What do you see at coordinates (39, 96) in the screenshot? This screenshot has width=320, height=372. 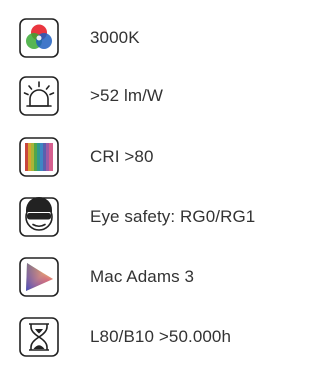 I see `light-efficacy-icon` at bounding box center [39, 96].